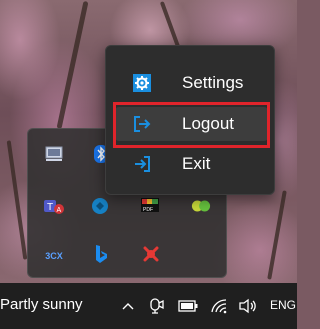 The width and height of the screenshot is (320, 329). I want to click on red-x-icon, so click(151, 254).